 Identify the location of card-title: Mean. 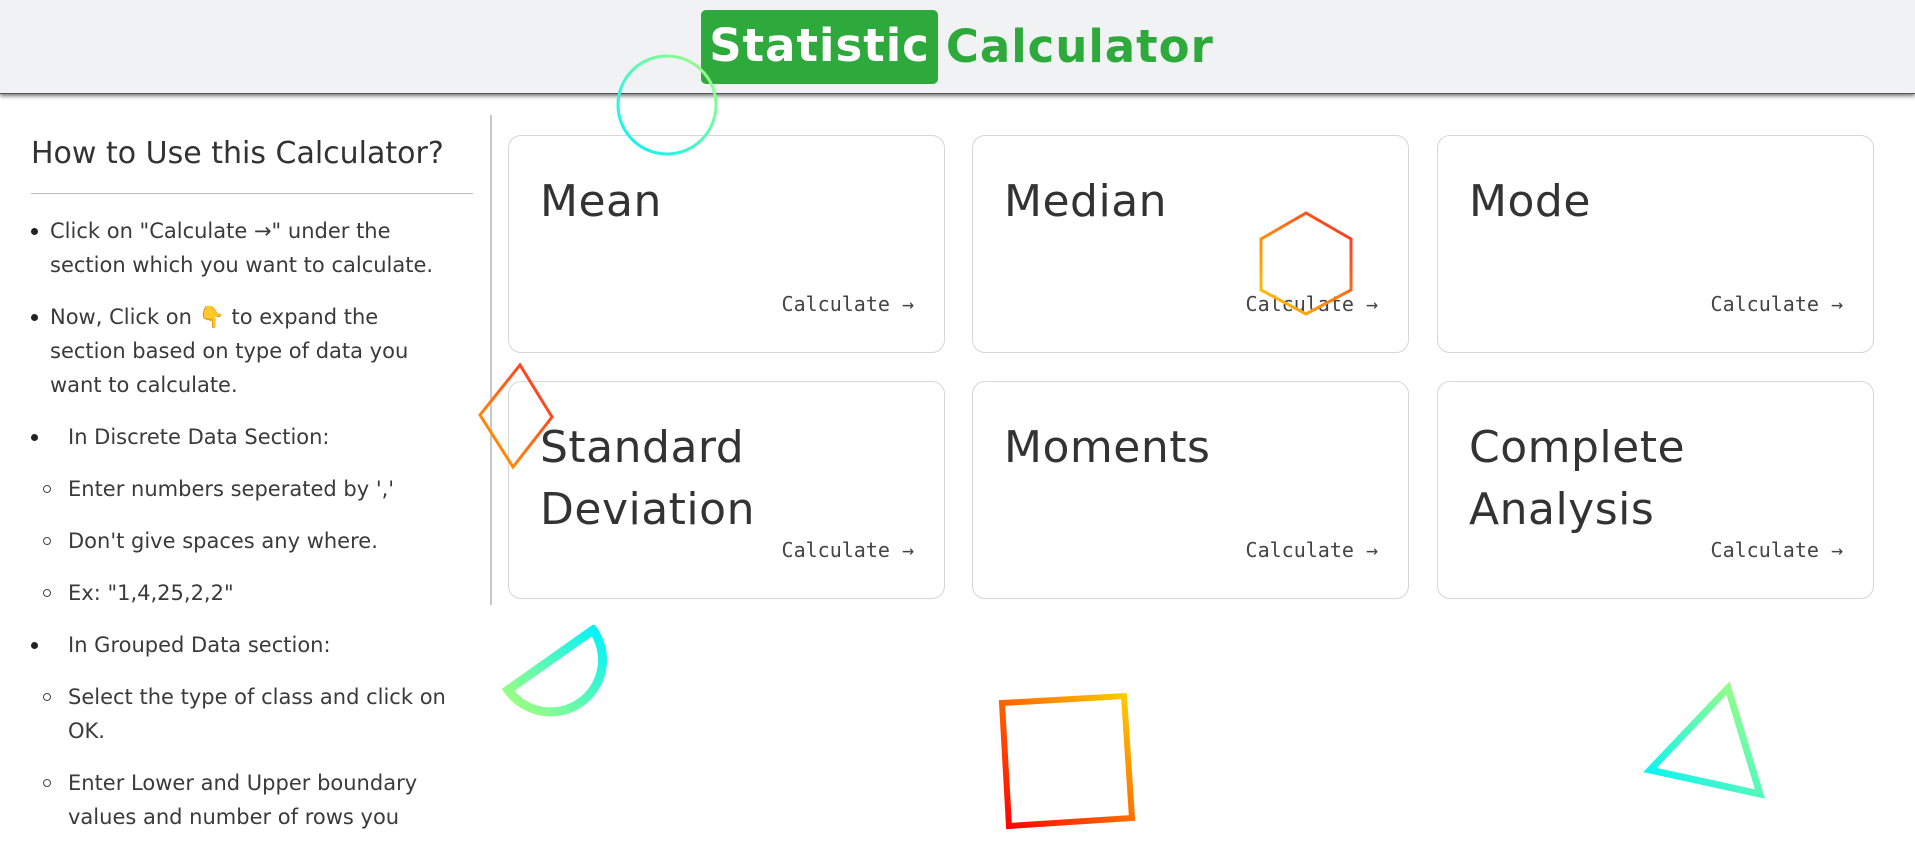
(601, 201).